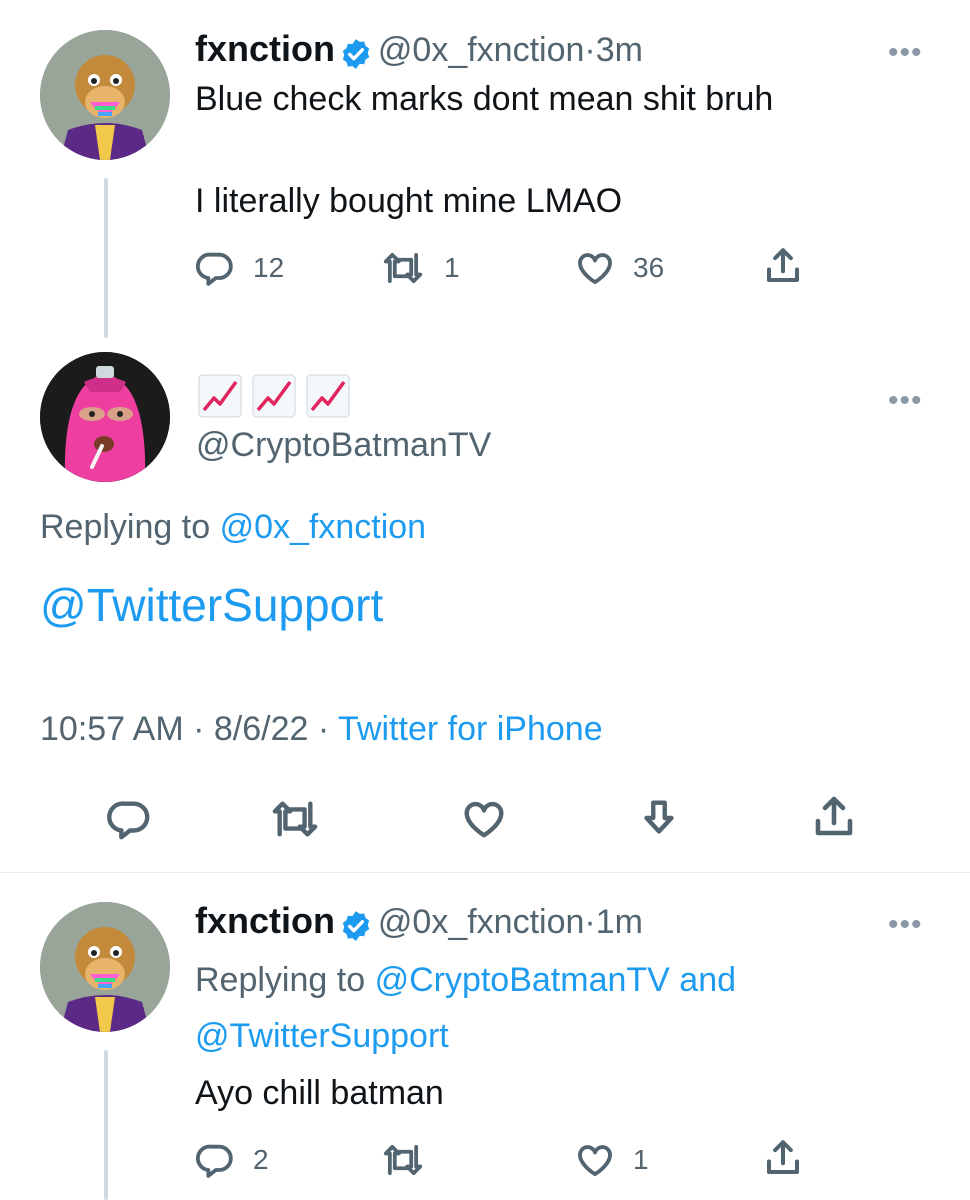 This screenshot has height=1200, width=970. I want to click on retweet-count: 1, so click(452, 267).